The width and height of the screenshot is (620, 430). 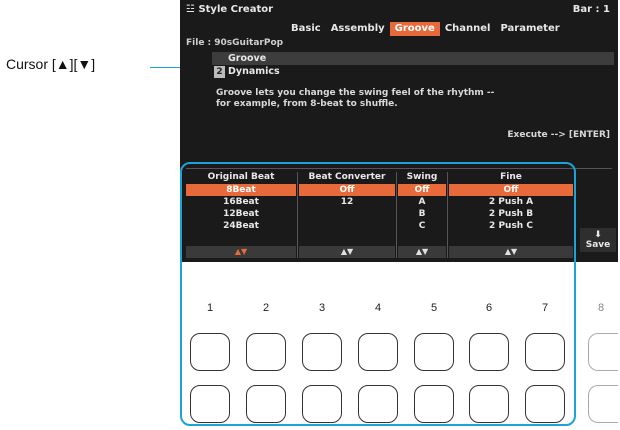 I want to click on file-name: File : 90sGuitarPop, so click(x=235, y=43).